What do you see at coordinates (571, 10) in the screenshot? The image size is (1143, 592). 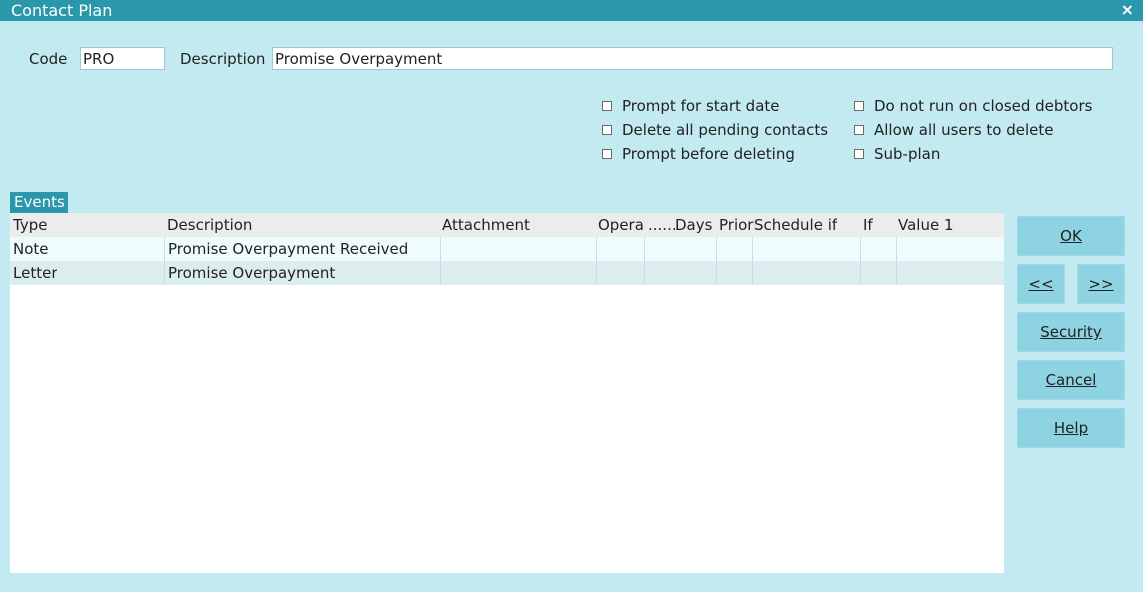 I see `title-bar: Contact Plan ×` at bounding box center [571, 10].